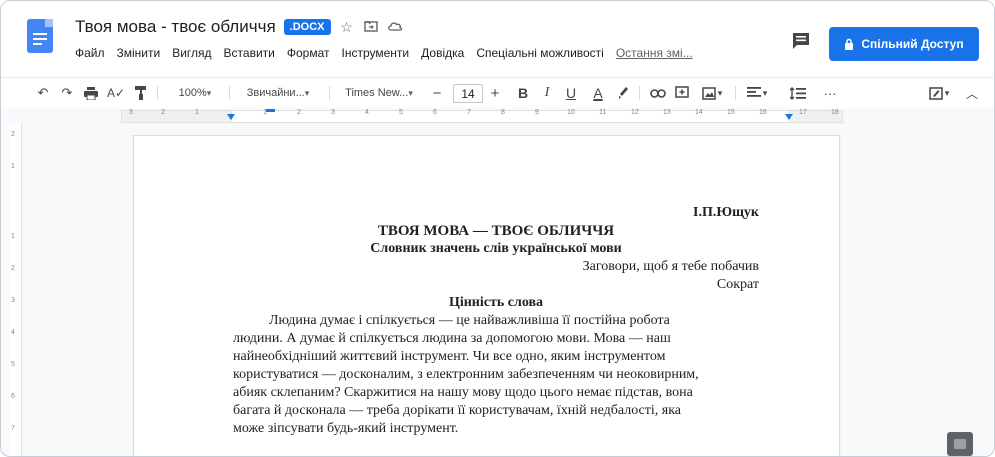 This screenshot has width=995, height=457. Describe the element at coordinates (835, 112) in the screenshot. I see `ruler-number: 18` at that location.